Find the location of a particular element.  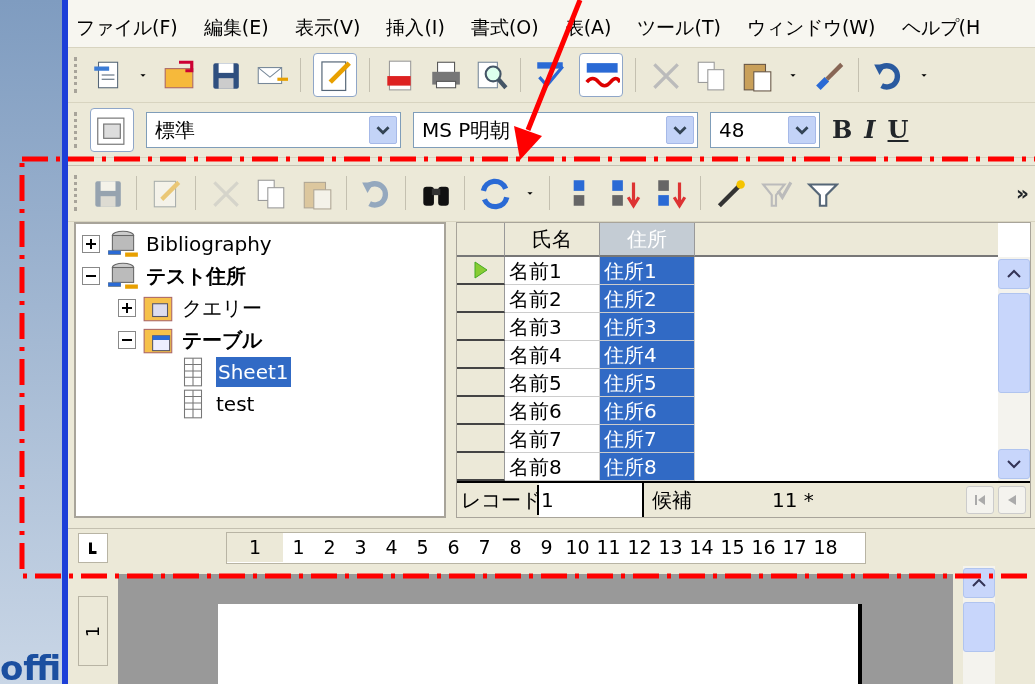

tree-item: テーブル is located at coordinates (222, 340).